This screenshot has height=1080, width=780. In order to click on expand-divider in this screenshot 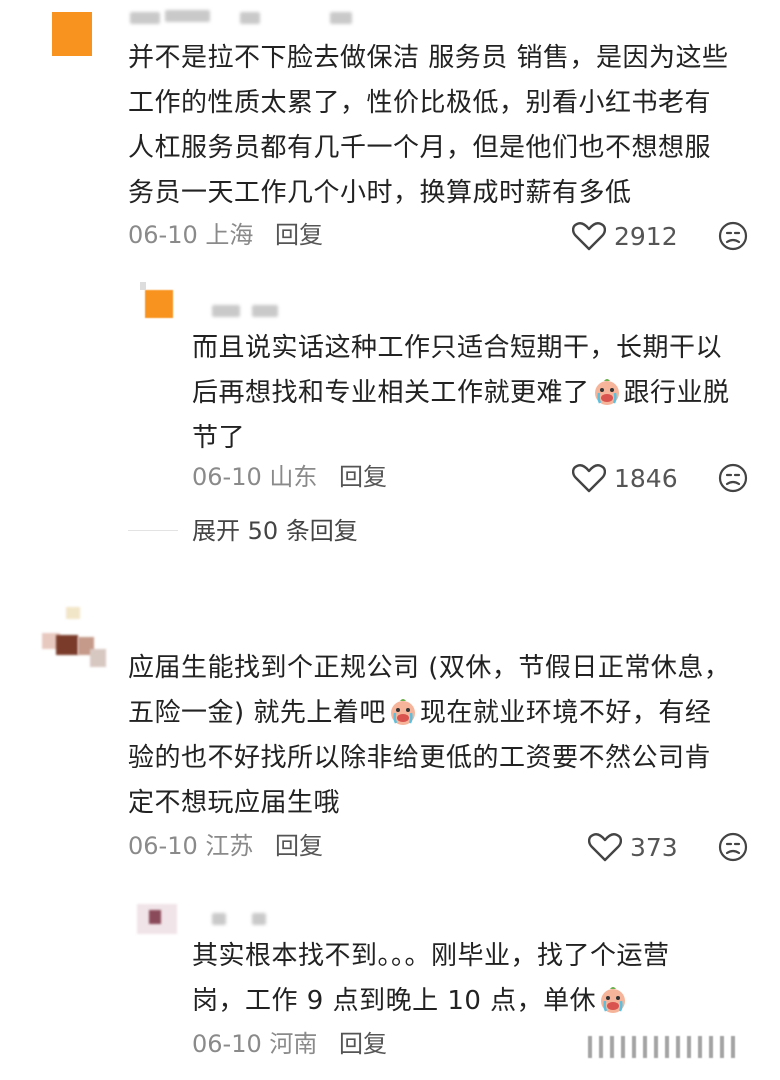, I will do `click(153, 530)`.